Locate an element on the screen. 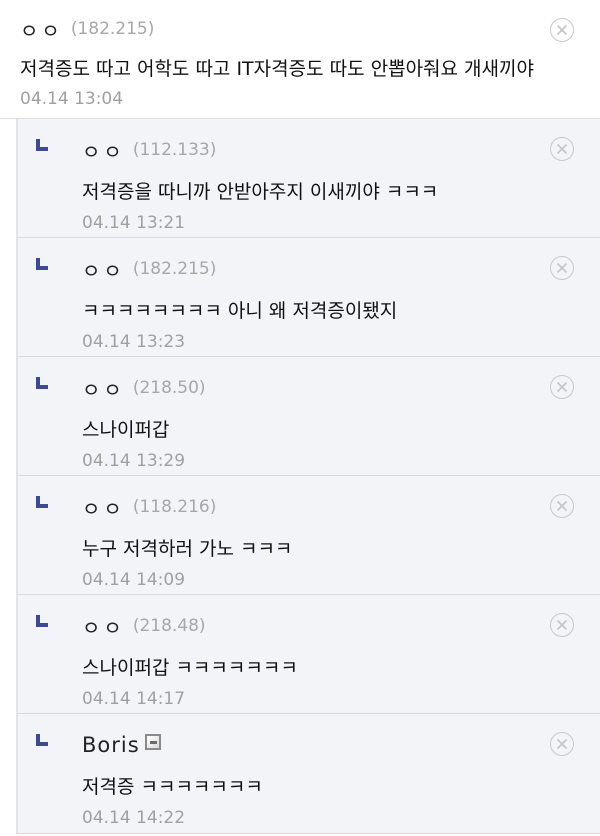  reply-ip: (112.133) is located at coordinates (174, 150).